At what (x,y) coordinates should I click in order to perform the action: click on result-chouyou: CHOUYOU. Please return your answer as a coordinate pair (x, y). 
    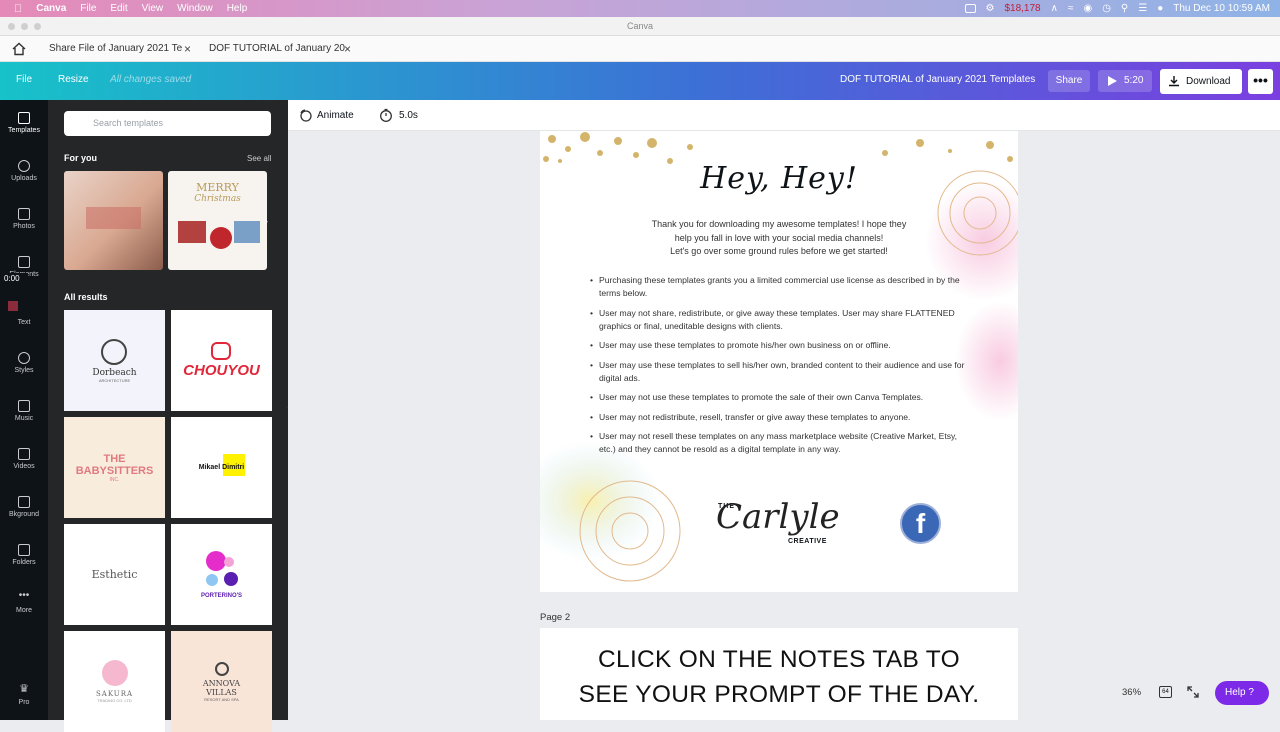
    Looking at the image, I should click on (221, 360).